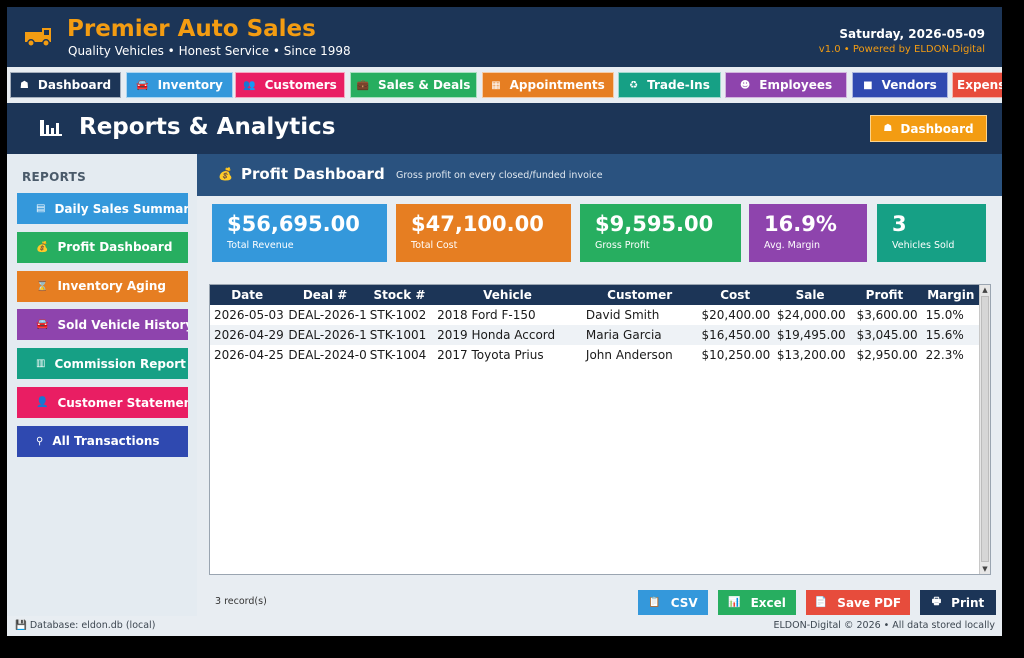 The image size is (1024, 658). What do you see at coordinates (968, 602) in the screenshot?
I see `print-button-label: Print` at bounding box center [968, 602].